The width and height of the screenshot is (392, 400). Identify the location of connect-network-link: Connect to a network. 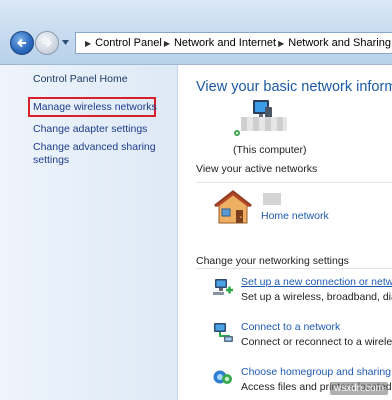
(290, 327).